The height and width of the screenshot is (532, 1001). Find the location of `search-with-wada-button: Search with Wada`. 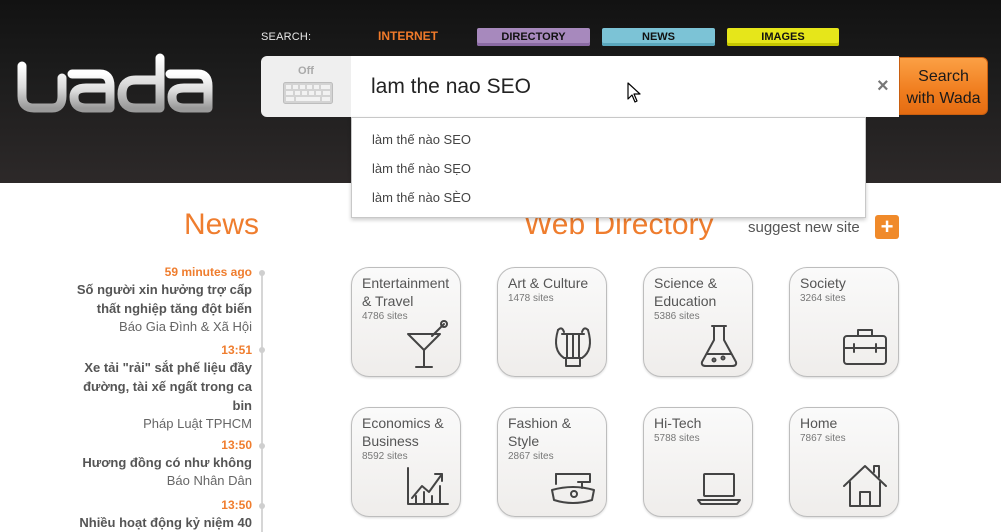

search-with-wada-button: Search with Wada is located at coordinates (943, 86).